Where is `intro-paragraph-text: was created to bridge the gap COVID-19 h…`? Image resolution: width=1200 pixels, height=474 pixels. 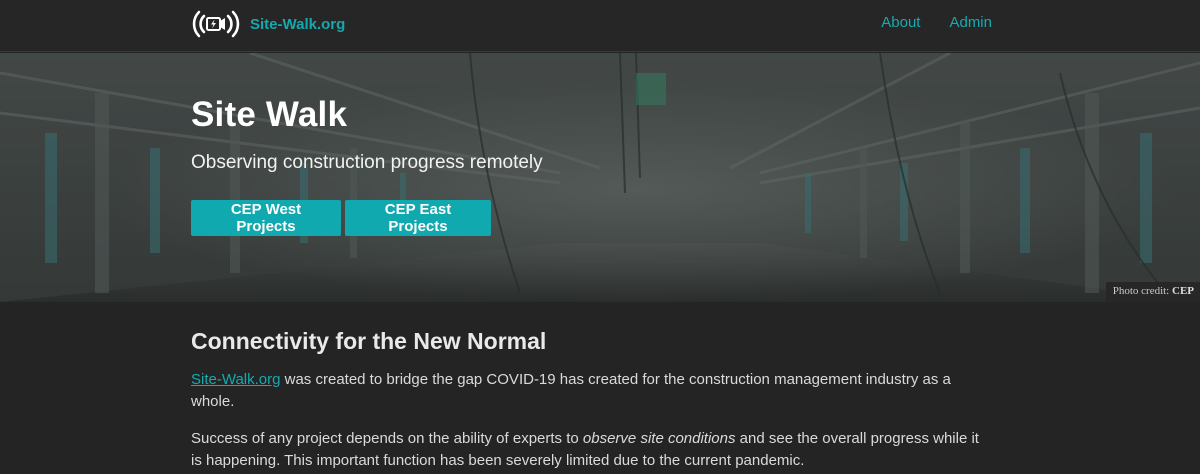 intro-paragraph-text: was created to bridge the gap COVID-19 h… is located at coordinates (571, 390).